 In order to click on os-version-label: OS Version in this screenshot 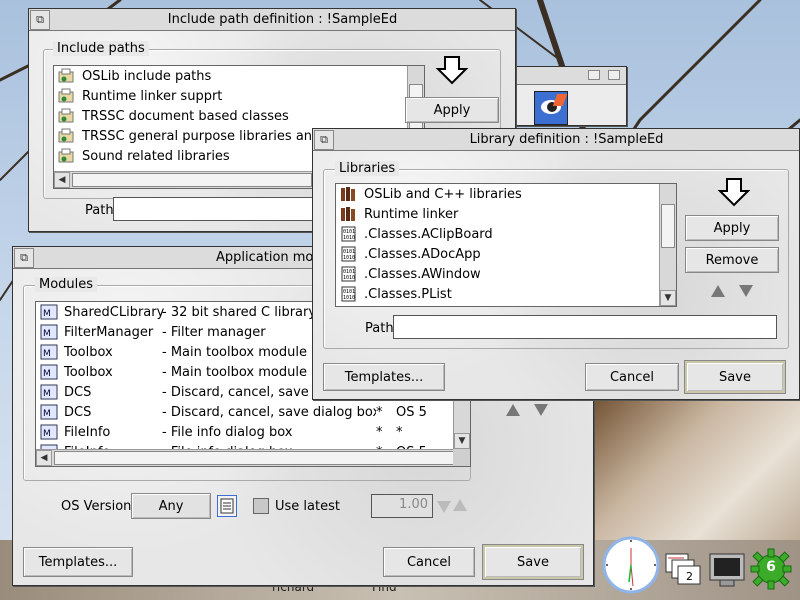, I will do `click(96, 506)`.